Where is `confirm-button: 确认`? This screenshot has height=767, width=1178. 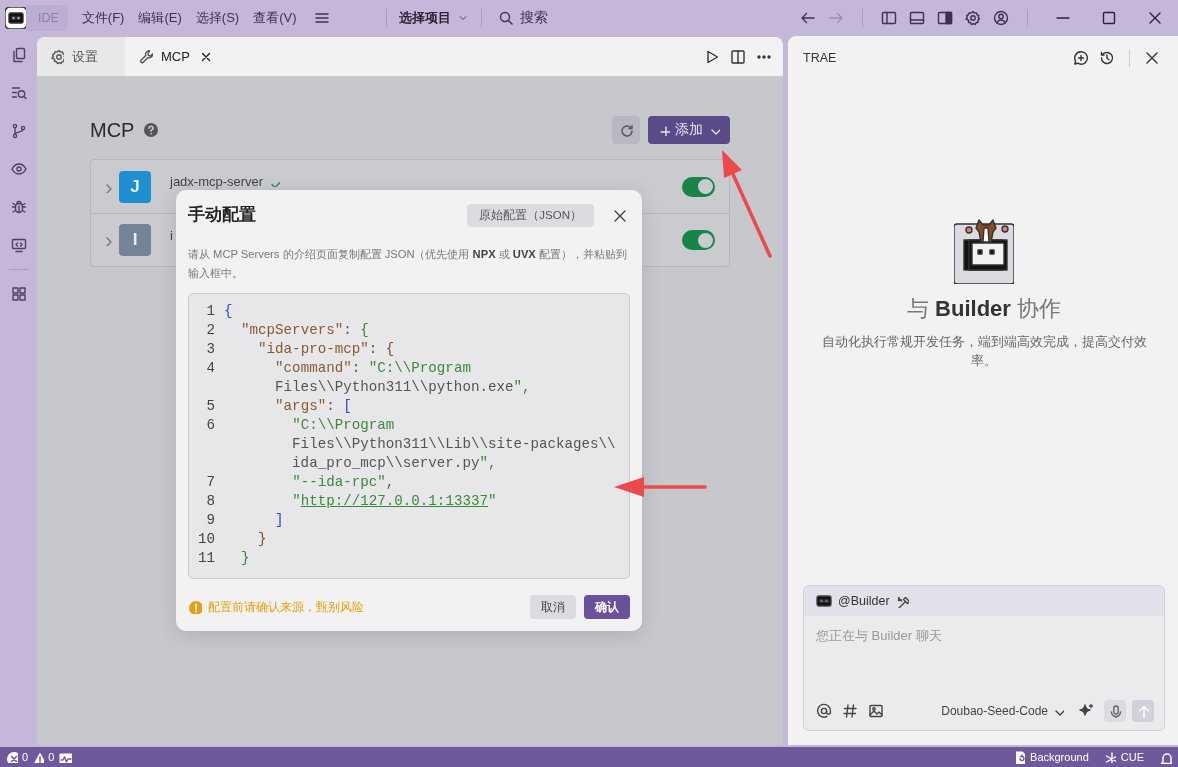 confirm-button: 确认 is located at coordinates (607, 607).